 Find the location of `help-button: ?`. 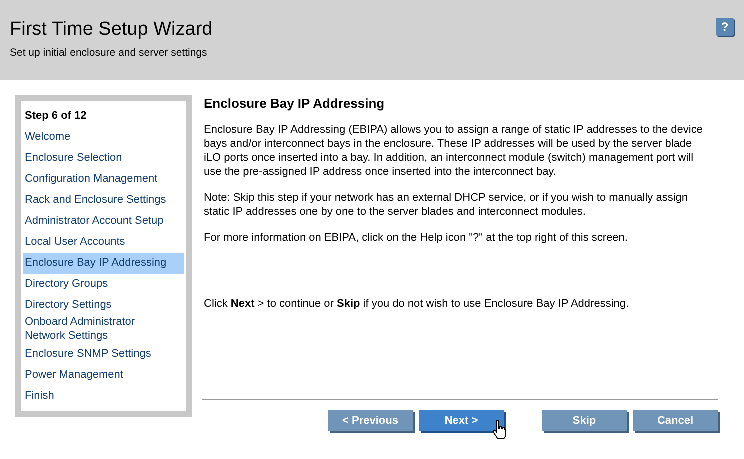

help-button: ? is located at coordinates (725, 27).